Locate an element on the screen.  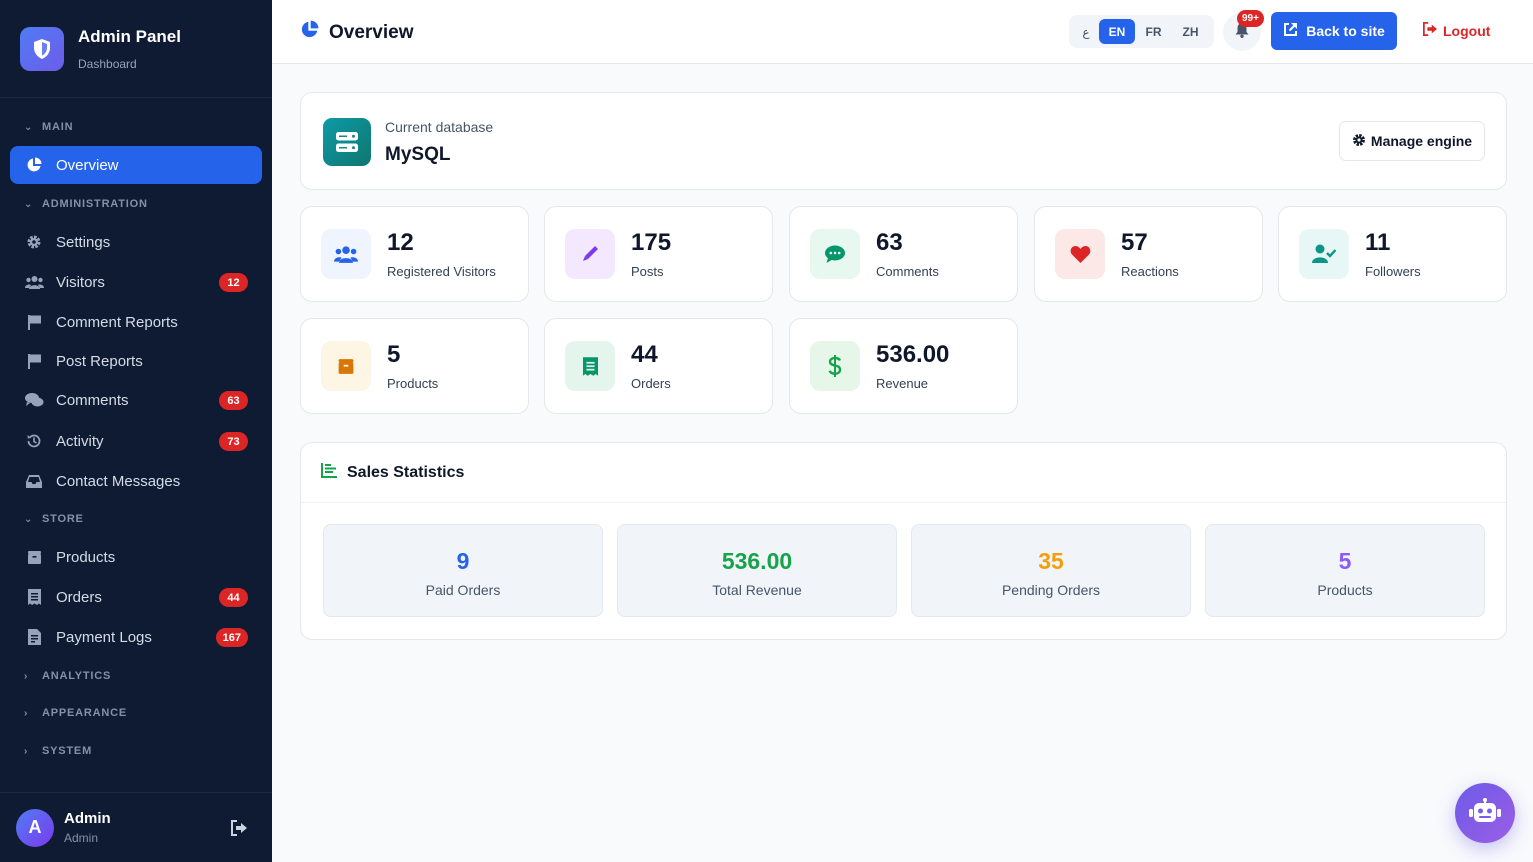
sale-stat-paid-orders: 9 Paid Orders is located at coordinates (463, 570).